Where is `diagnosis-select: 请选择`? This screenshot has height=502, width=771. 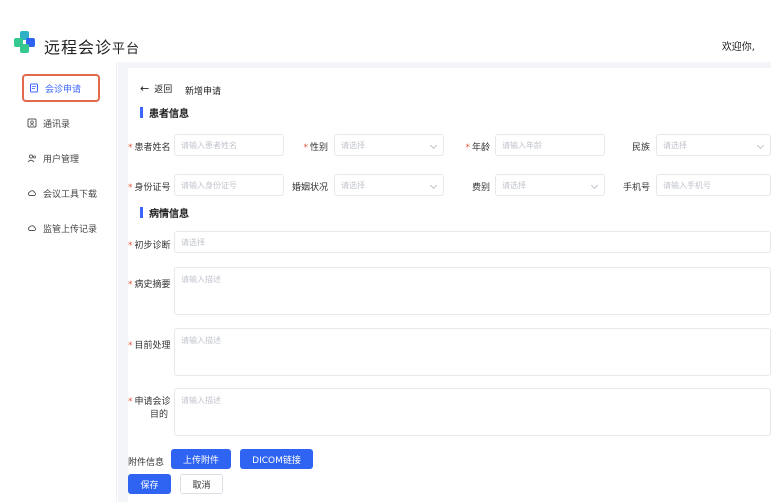
diagnosis-select: 请选择 is located at coordinates (472, 242).